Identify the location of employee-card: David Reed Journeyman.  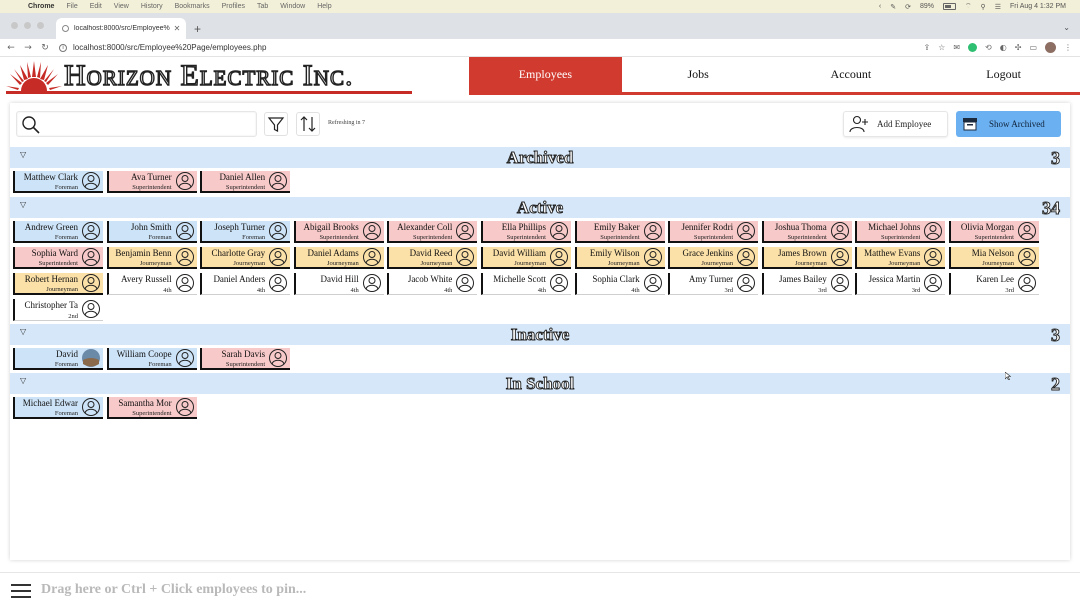
(432, 258).